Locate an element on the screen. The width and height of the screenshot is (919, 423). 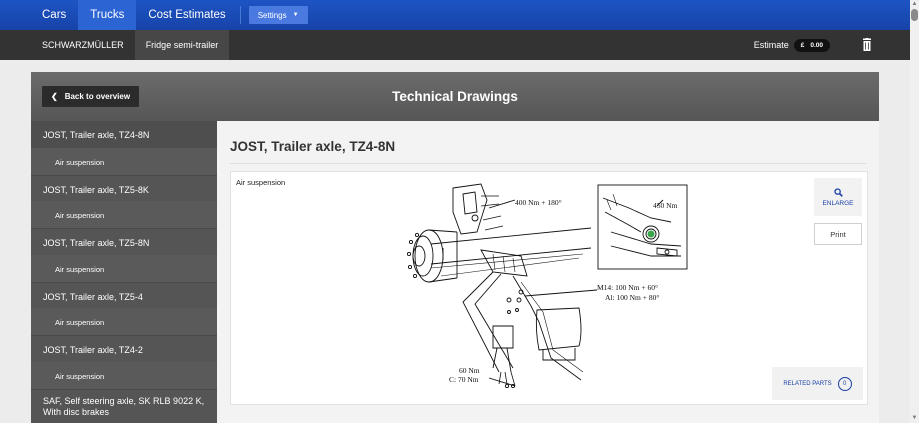
enlarge-button: ENLARGE is located at coordinates (838, 197).